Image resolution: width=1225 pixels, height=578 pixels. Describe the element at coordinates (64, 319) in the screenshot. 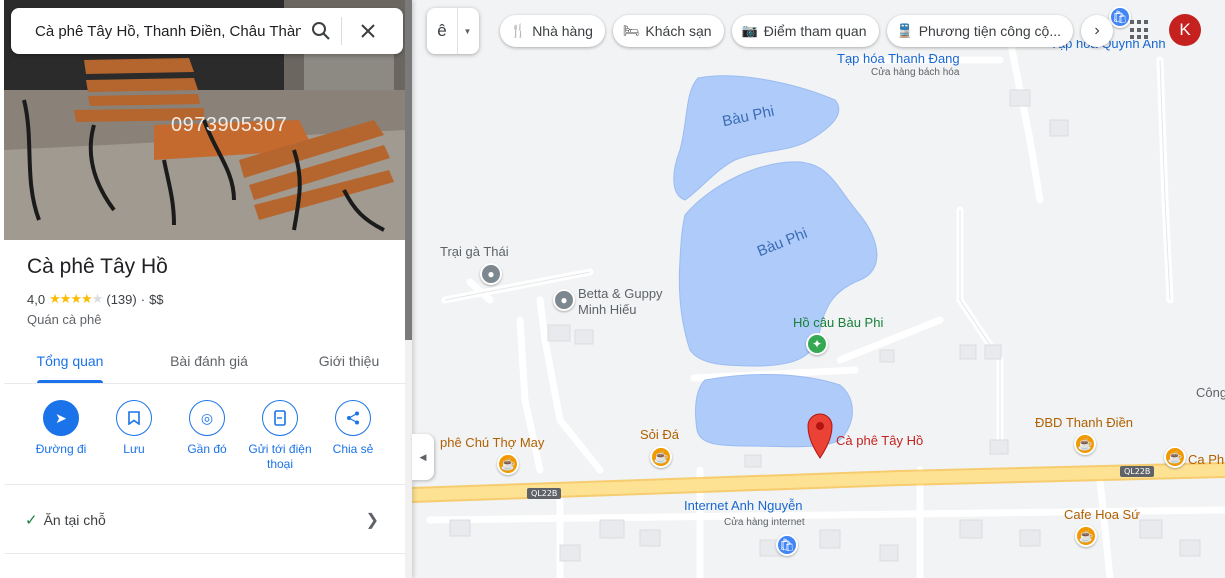

I see `place-category: Quán cà phê` at that location.